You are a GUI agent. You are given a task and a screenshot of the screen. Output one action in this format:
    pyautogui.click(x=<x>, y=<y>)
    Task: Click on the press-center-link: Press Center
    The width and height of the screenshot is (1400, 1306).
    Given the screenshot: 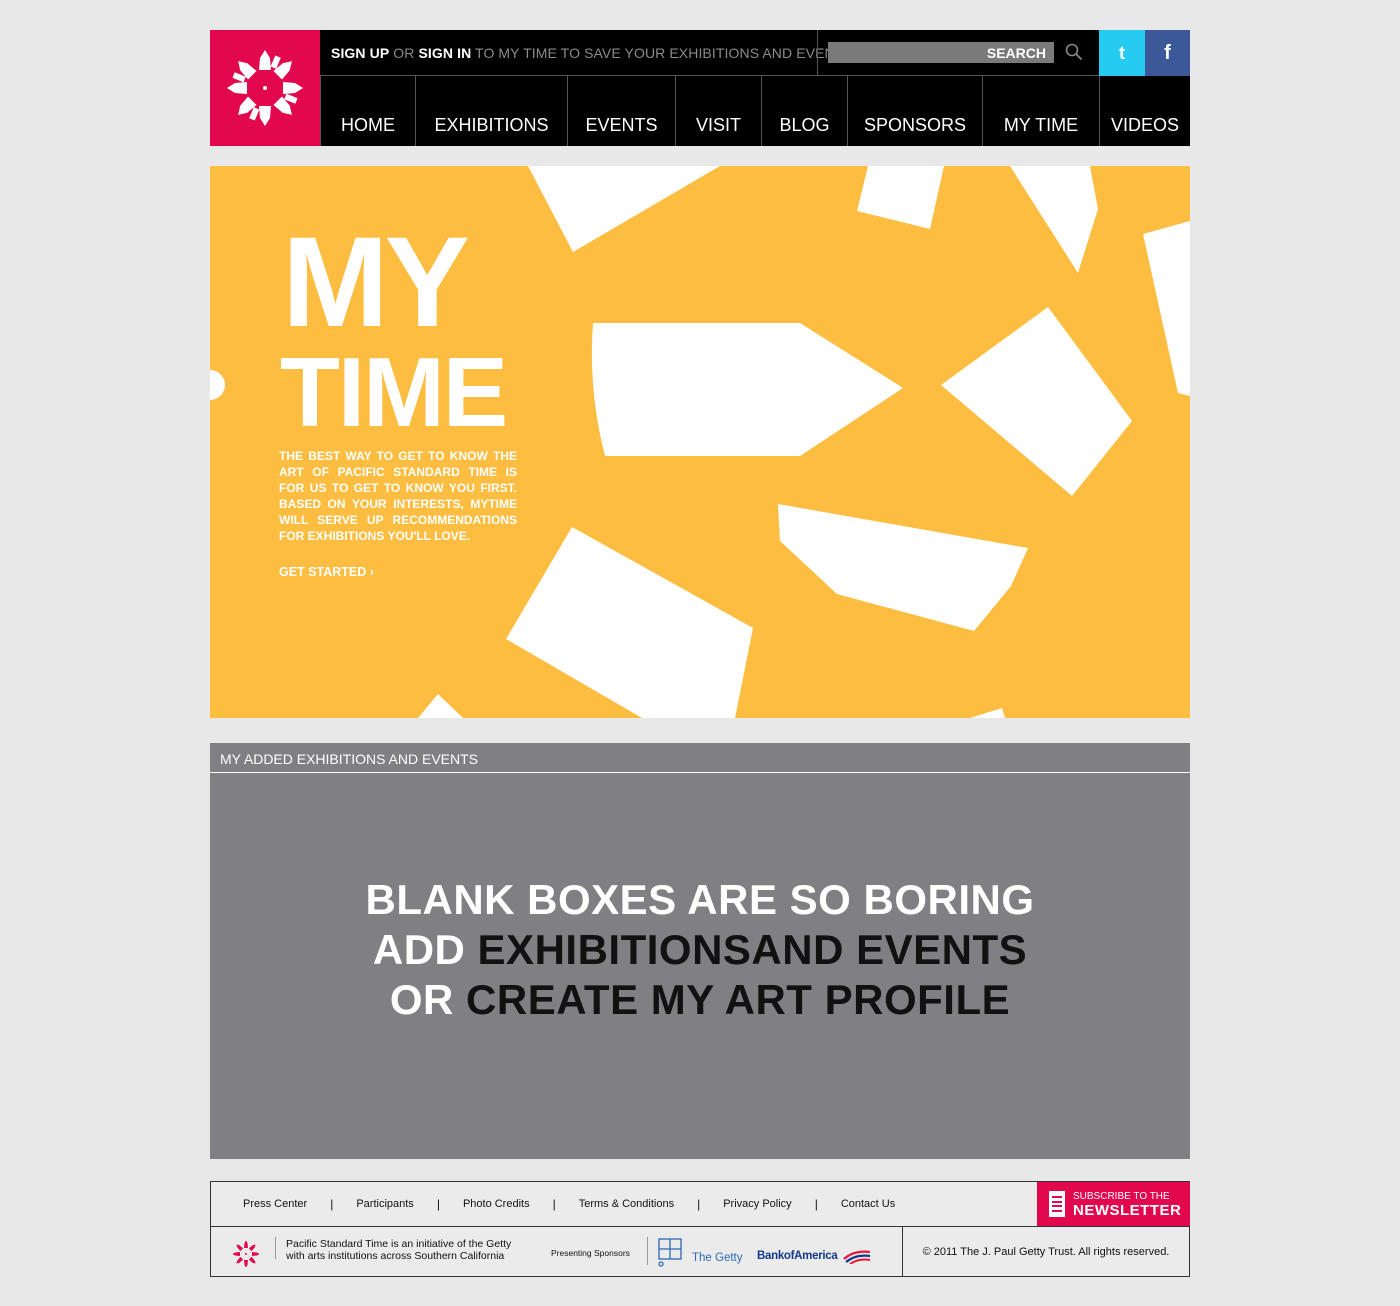 What is the action you would take?
    pyautogui.click(x=275, y=1204)
    